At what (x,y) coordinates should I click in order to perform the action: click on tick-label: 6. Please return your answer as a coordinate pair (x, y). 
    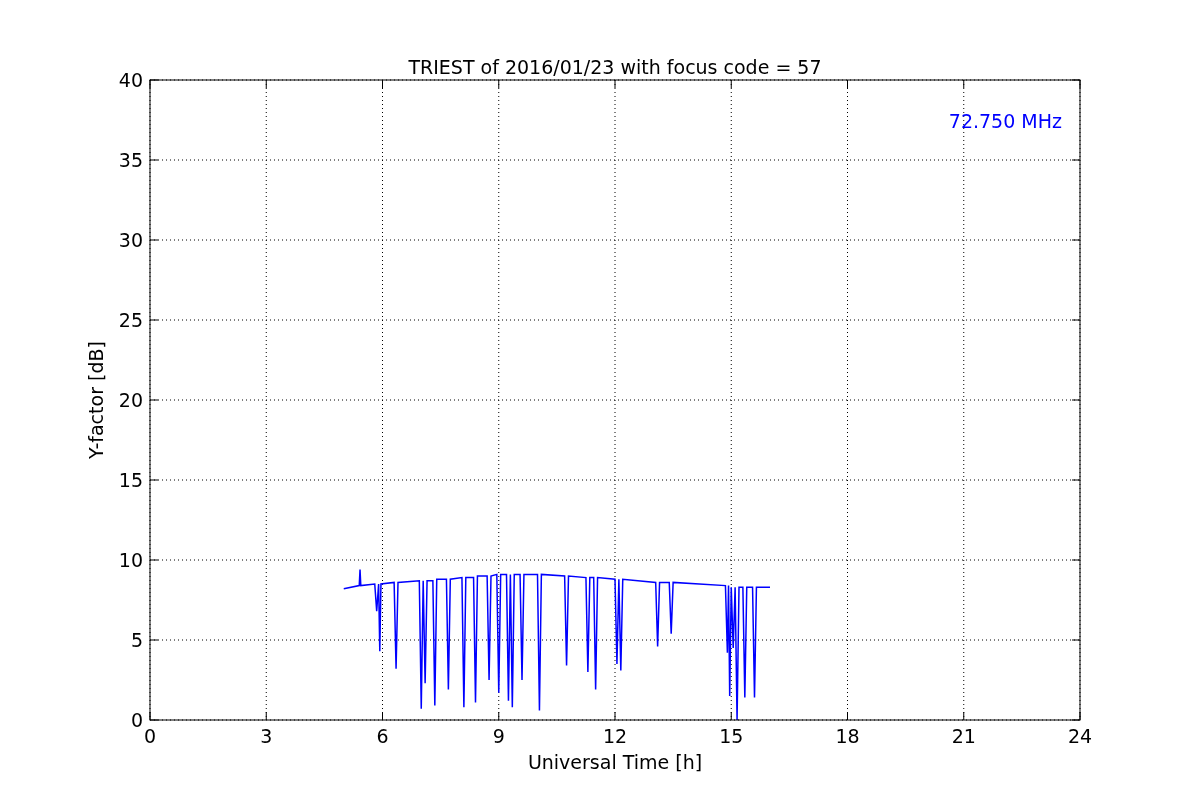
    Looking at the image, I should click on (382, 736).